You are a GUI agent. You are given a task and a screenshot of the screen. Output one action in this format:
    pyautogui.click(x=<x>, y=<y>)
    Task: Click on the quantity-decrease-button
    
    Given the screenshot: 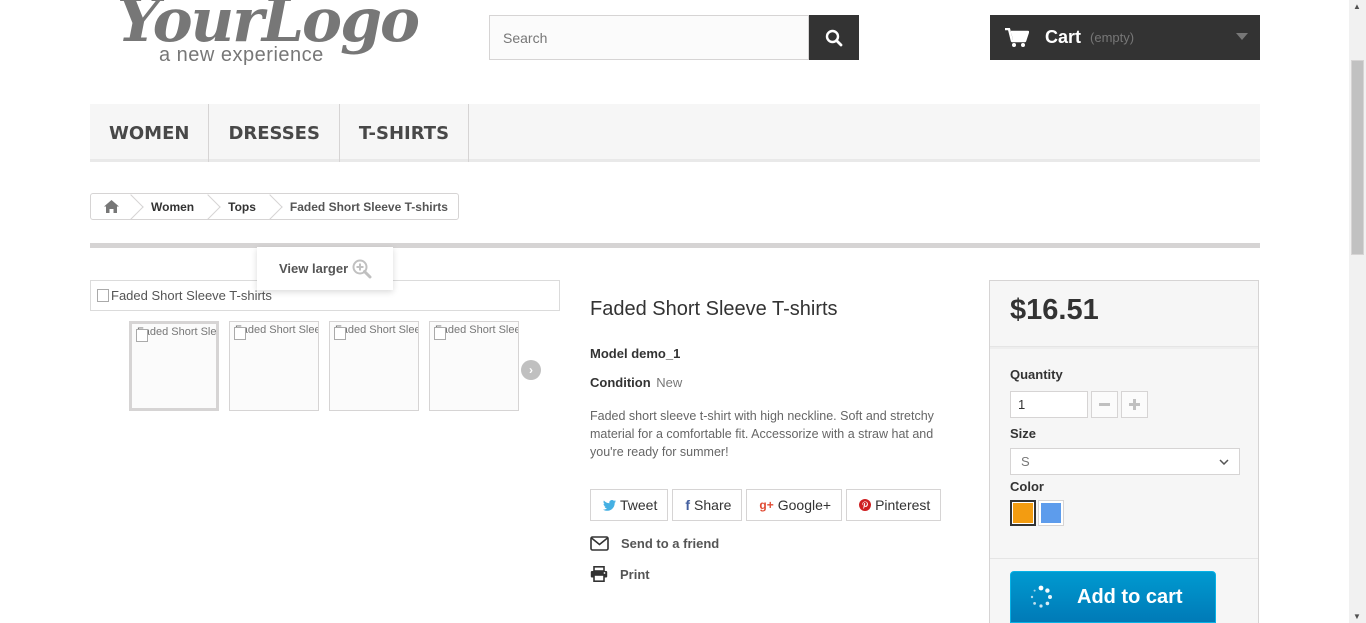 What is the action you would take?
    pyautogui.click(x=1104, y=404)
    